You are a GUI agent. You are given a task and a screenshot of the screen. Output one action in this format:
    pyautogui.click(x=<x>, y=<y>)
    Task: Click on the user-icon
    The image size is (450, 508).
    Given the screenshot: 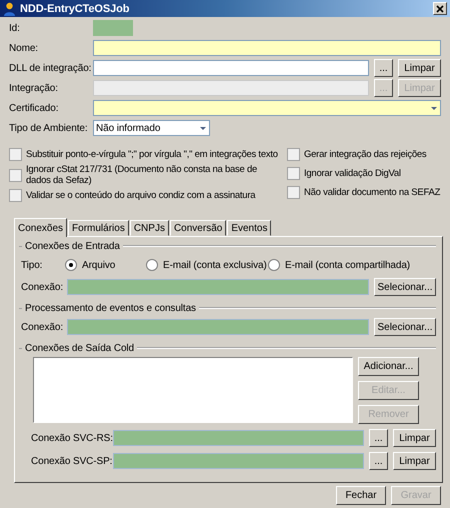 What is the action you would take?
    pyautogui.click(x=9, y=9)
    